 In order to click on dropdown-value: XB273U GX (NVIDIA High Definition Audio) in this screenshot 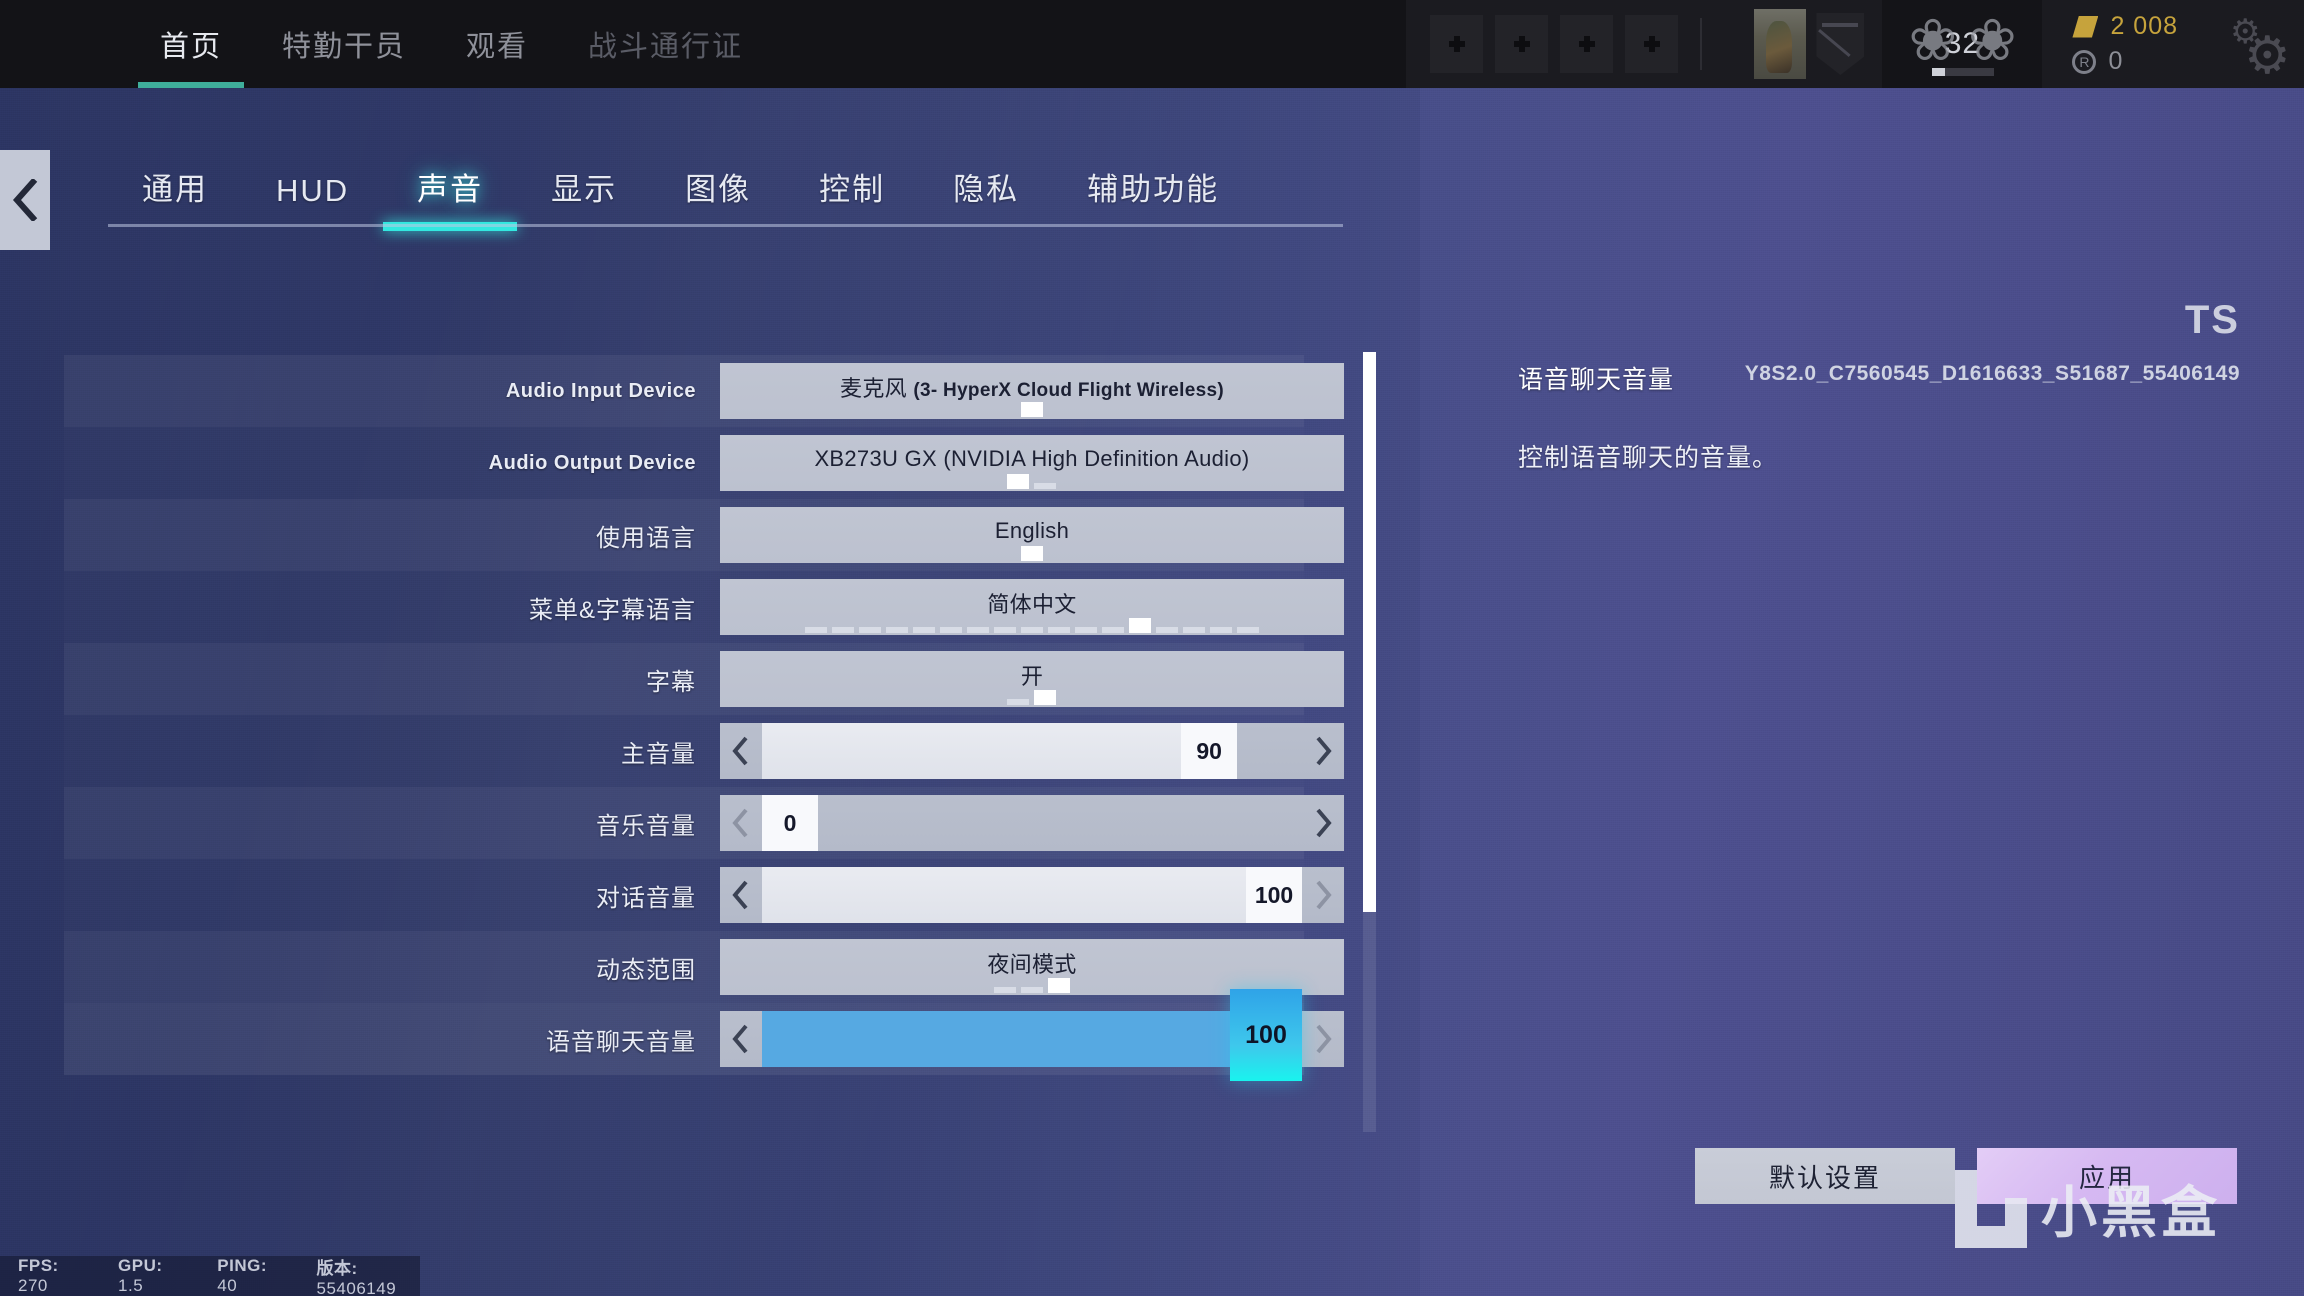, I will do `click(1032, 458)`.